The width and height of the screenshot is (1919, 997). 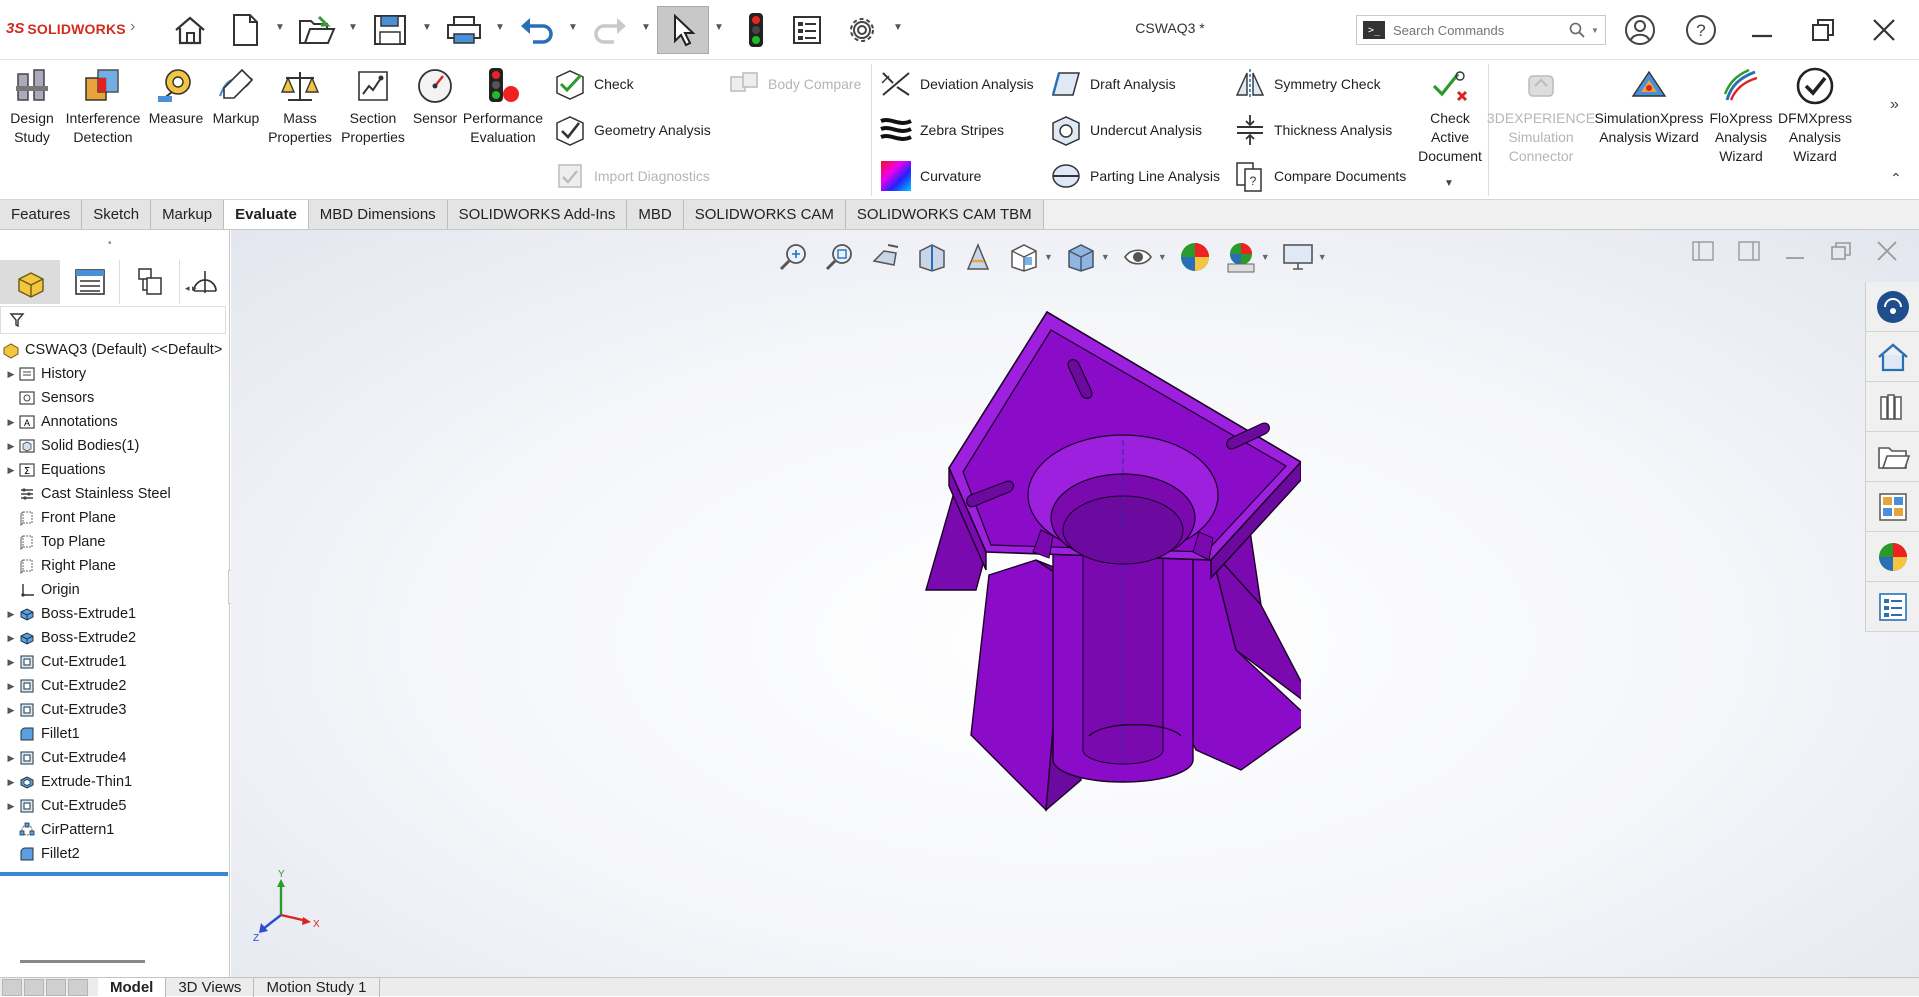 What do you see at coordinates (1762, 30) in the screenshot?
I see `minimize-button` at bounding box center [1762, 30].